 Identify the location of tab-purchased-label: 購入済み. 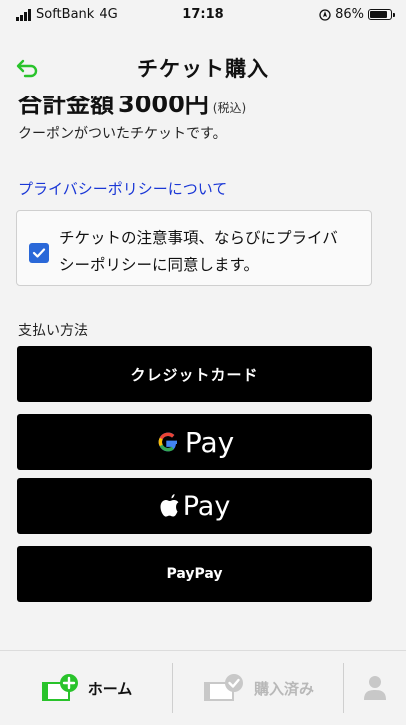
(283, 688).